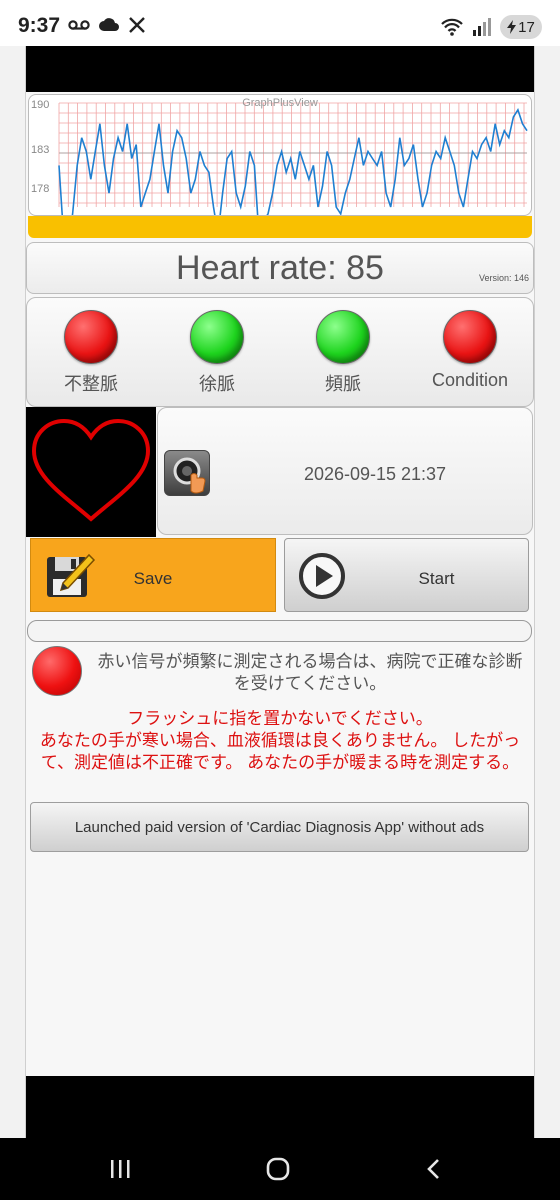  Describe the element at coordinates (40, 189) in the screenshot. I see `graph-y-label-bottom: 178` at that location.